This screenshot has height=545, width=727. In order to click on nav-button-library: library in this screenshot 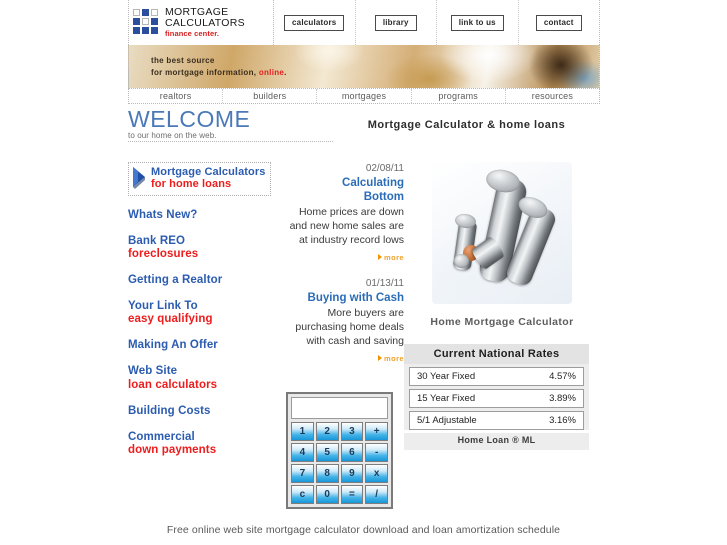, I will do `click(395, 22)`.